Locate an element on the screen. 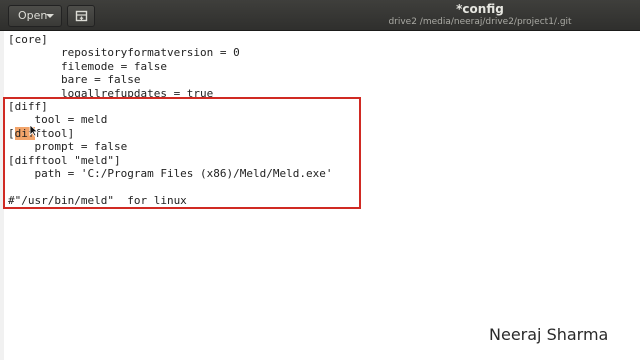 The image size is (640, 360). code-line: bare = false is located at coordinates (74, 80).